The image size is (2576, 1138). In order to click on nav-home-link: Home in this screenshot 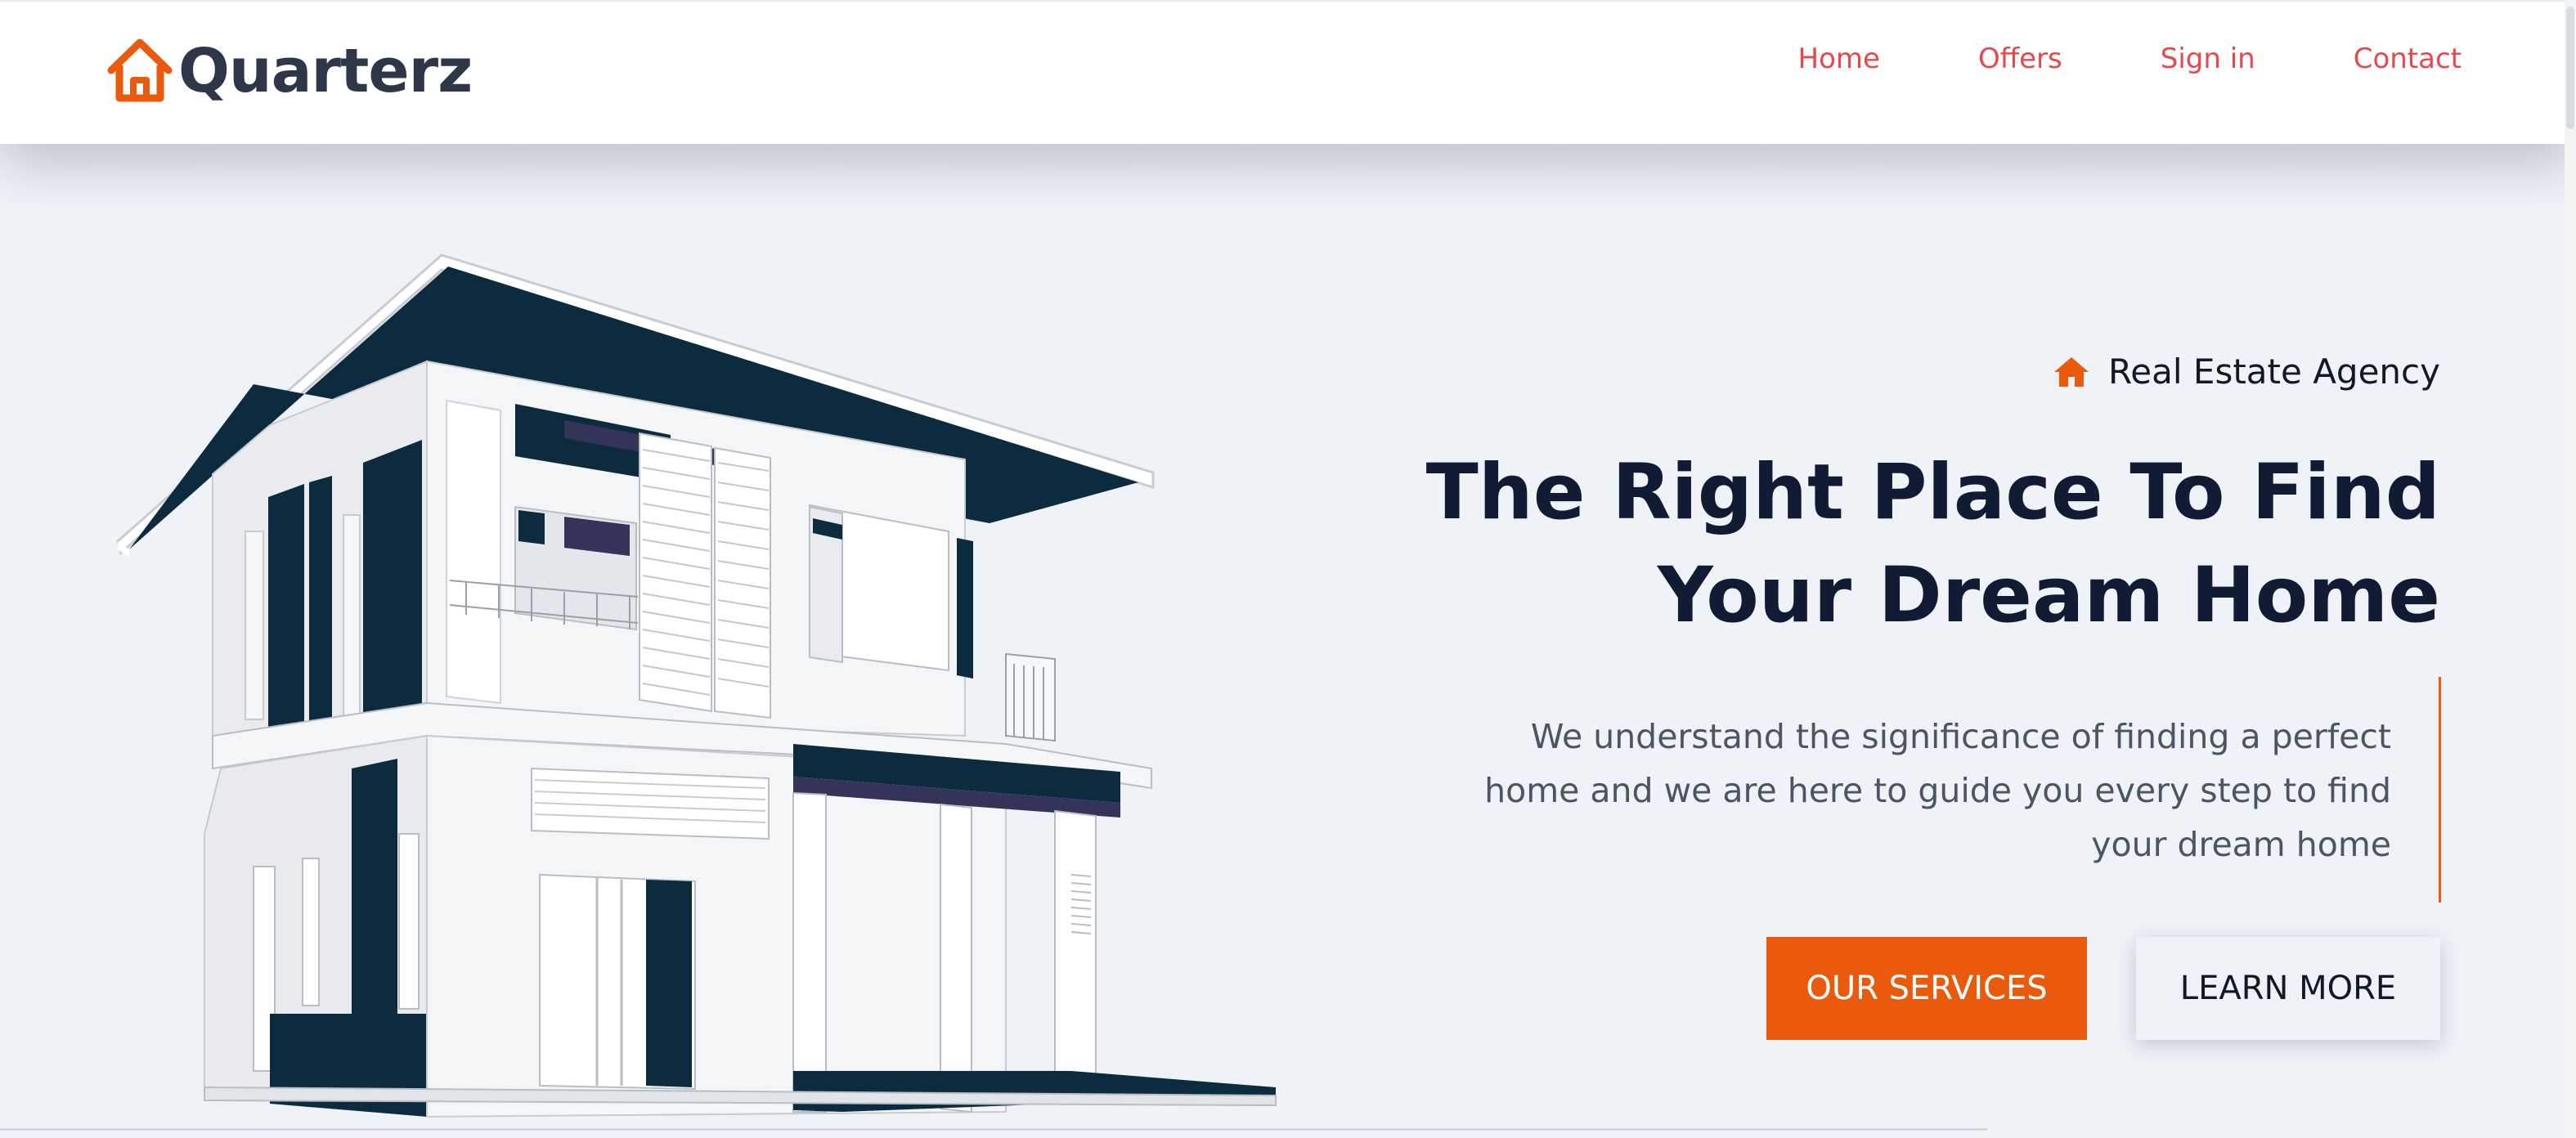, I will do `click(1839, 59)`.